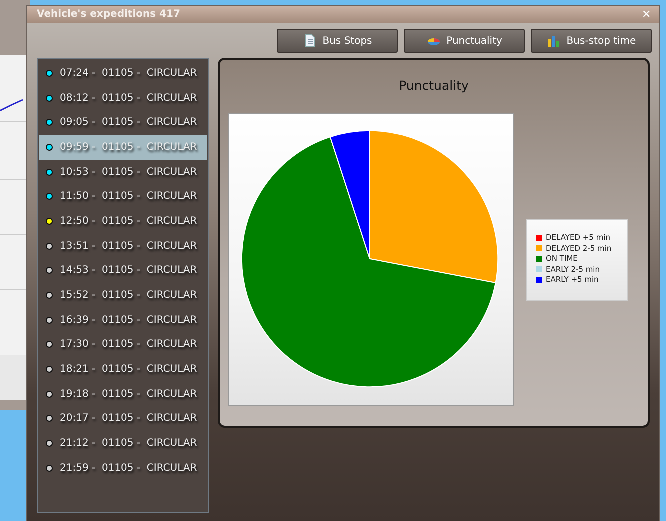 This screenshot has width=666, height=521. I want to click on window-title: Vehicle's expeditions 417, so click(108, 14).